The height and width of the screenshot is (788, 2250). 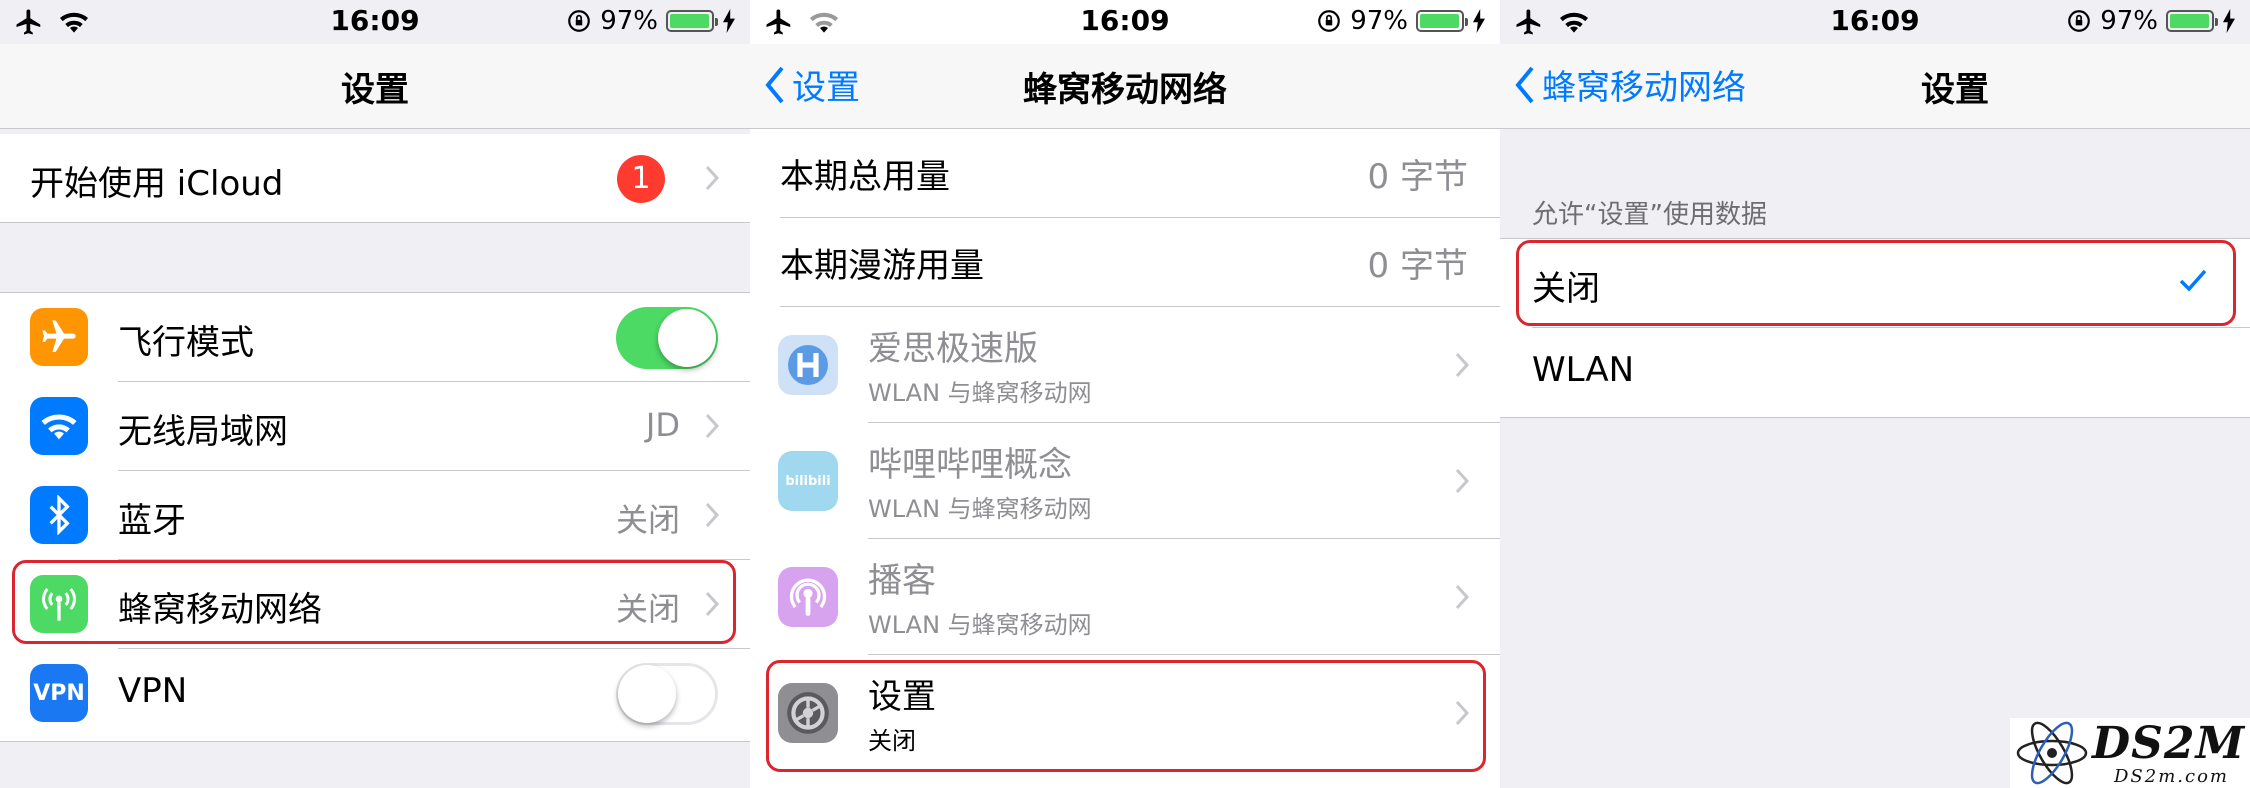 What do you see at coordinates (641, 179) in the screenshot?
I see `notification-badge: 1` at bounding box center [641, 179].